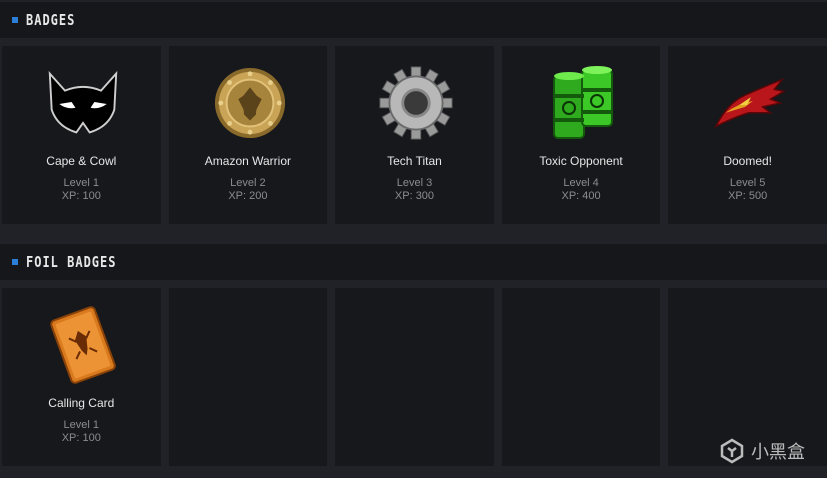 The width and height of the screenshot is (827, 478). What do you see at coordinates (248, 183) in the screenshot?
I see `badge-level: Level 2` at bounding box center [248, 183].